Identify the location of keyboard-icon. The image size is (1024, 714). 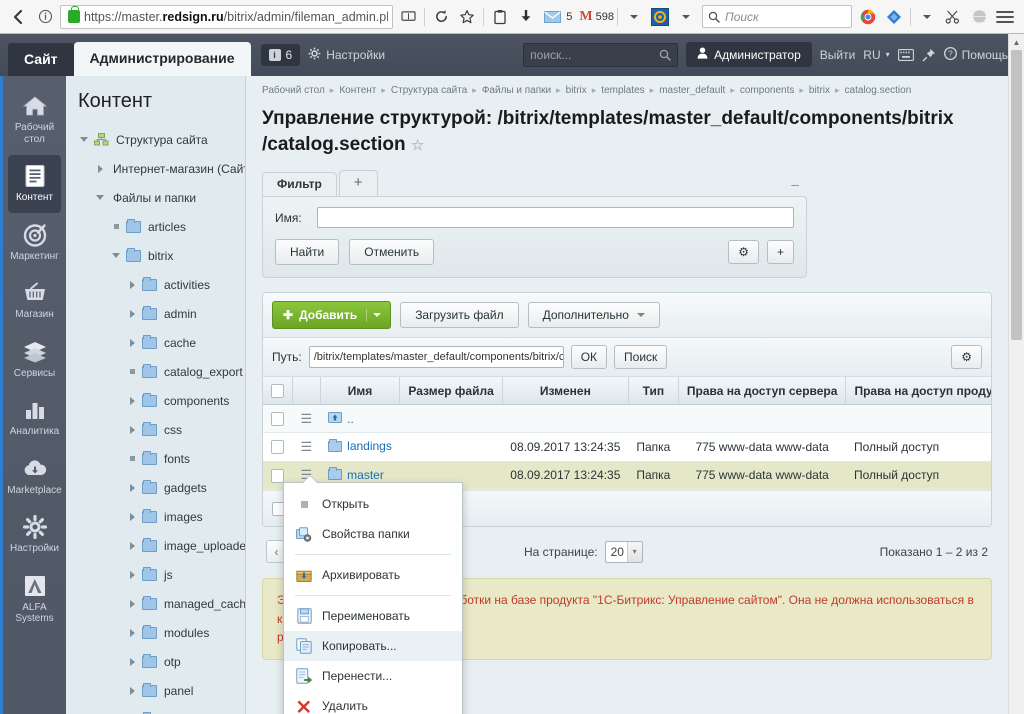
(905, 54).